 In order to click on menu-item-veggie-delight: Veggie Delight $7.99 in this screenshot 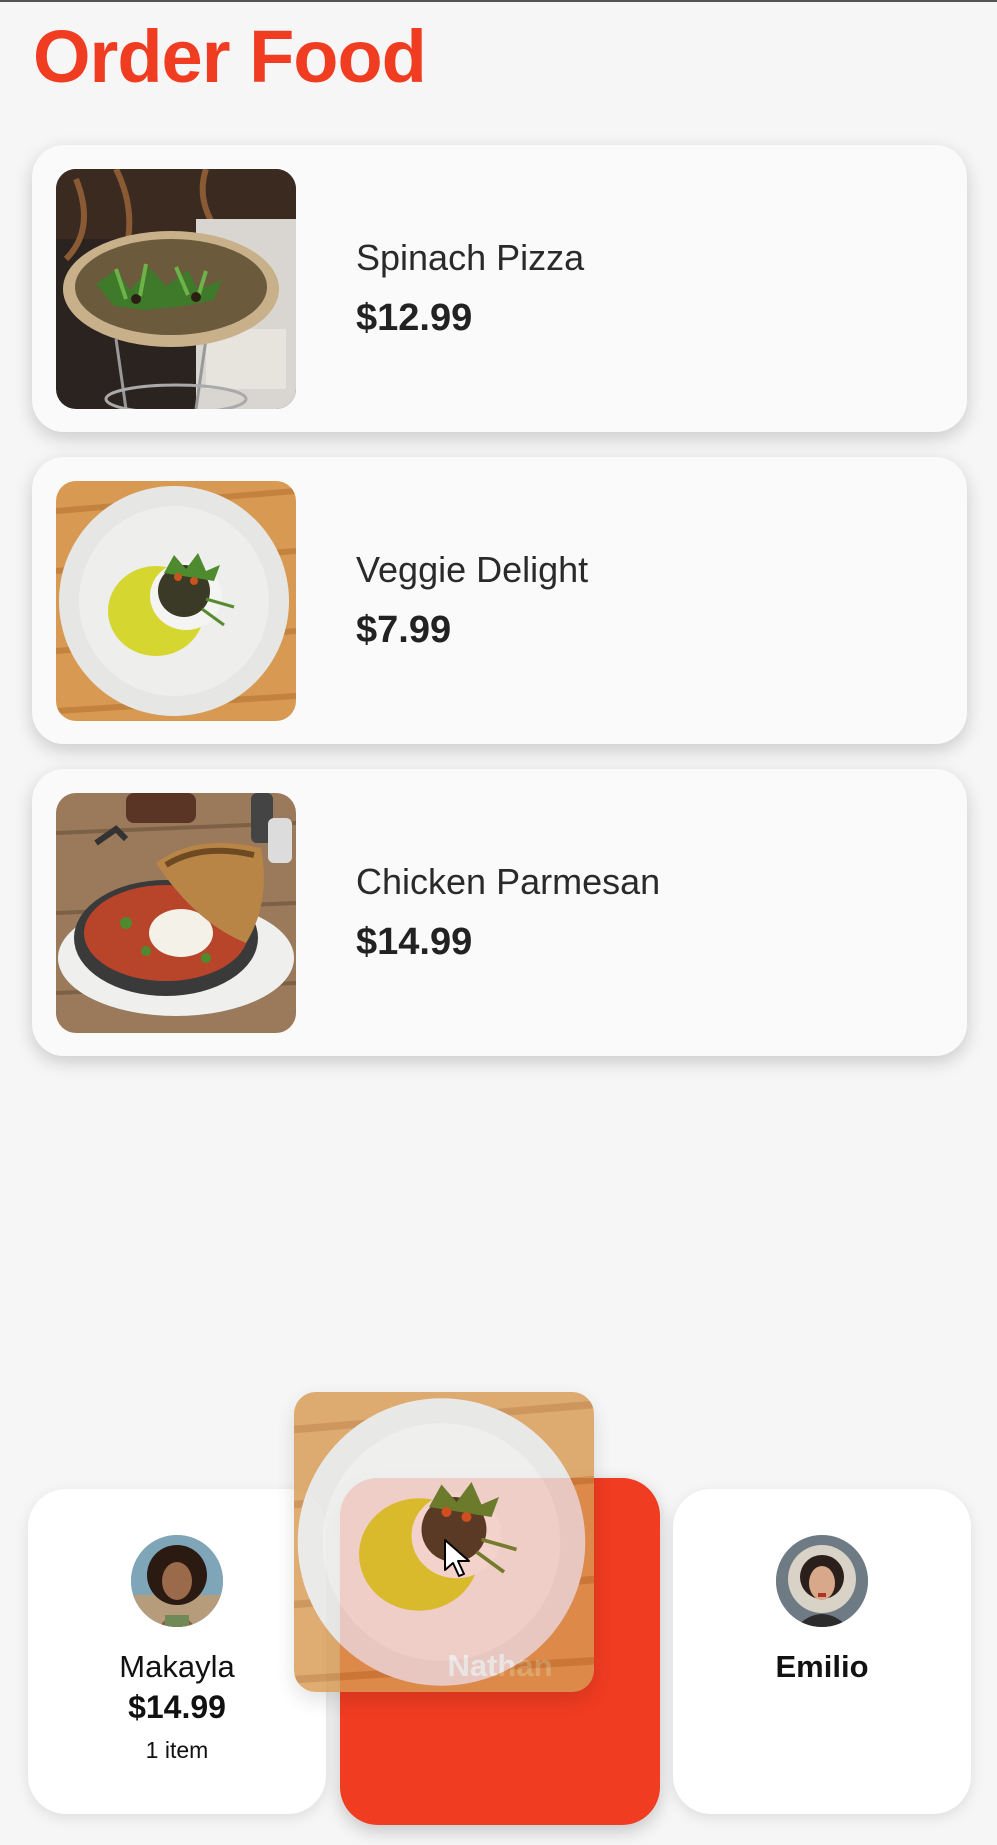, I will do `click(499, 600)`.